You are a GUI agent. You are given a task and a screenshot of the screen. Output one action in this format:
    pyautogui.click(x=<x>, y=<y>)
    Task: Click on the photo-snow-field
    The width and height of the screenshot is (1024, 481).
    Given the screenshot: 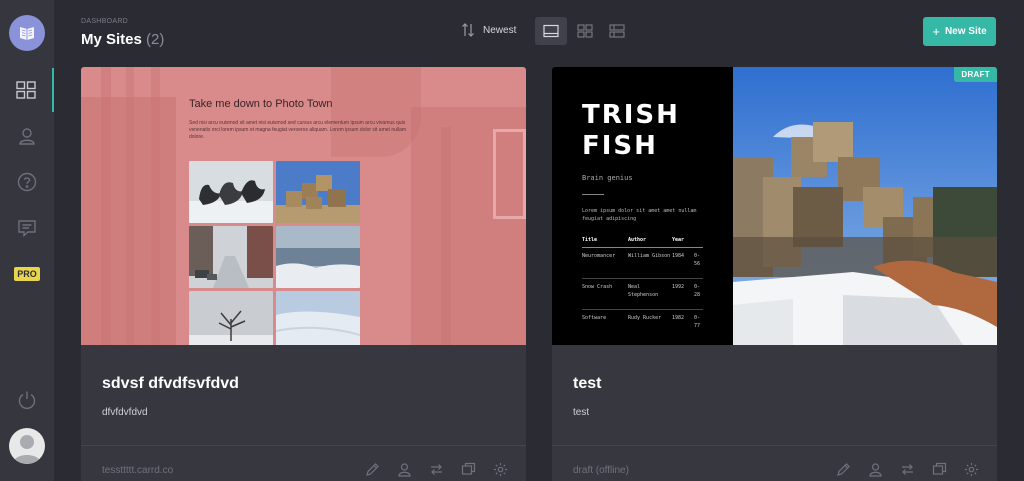 What is the action you would take?
    pyautogui.click(x=318, y=318)
    